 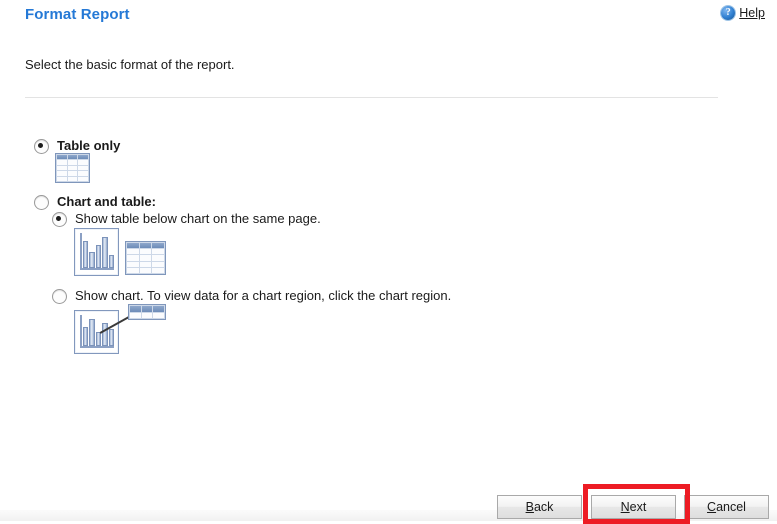 I want to click on suboption-show-table-below-chart-label: Show table below chart on the same page., so click(x=198, y=218).